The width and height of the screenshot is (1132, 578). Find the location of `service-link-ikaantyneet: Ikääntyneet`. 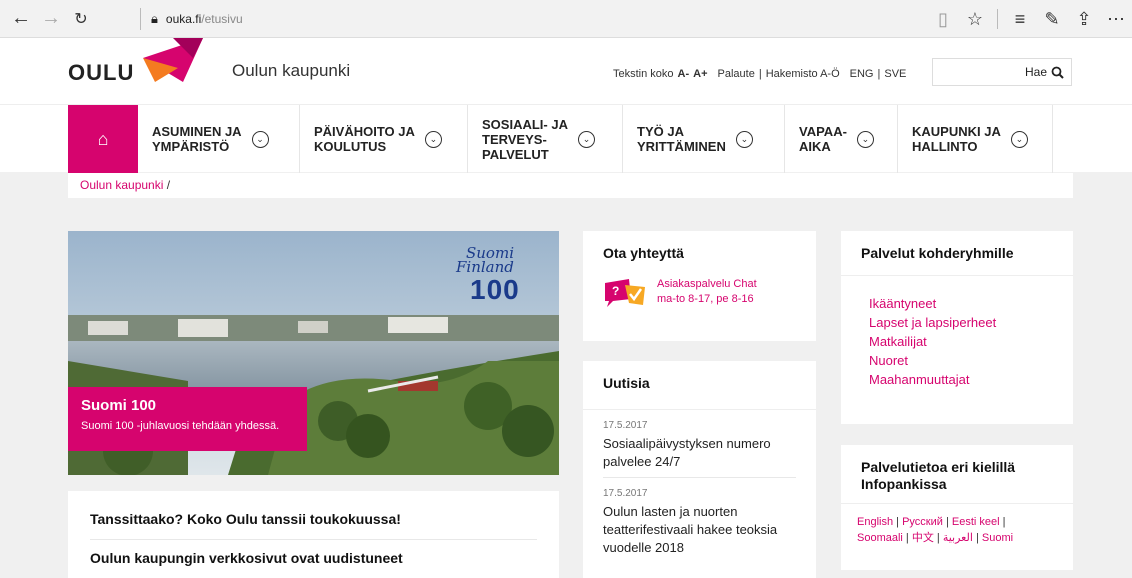

service-link-ikaantyneet: Ikääntyneet is located at coordinates (957, 303).